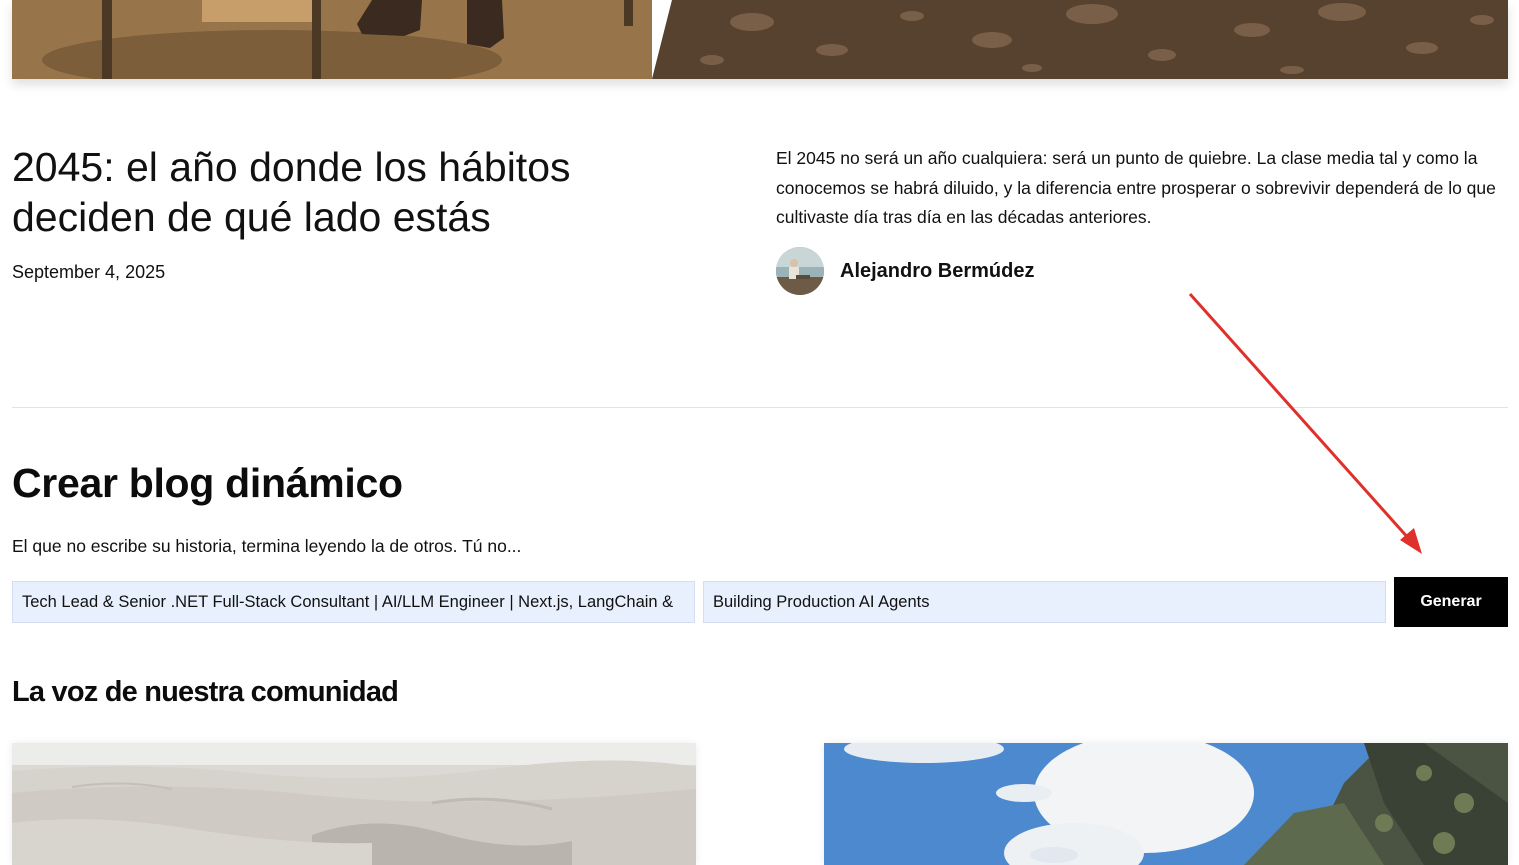  Describe the element at coordinates (760, 407) in the screenshot. I see `section-divider` at that location.